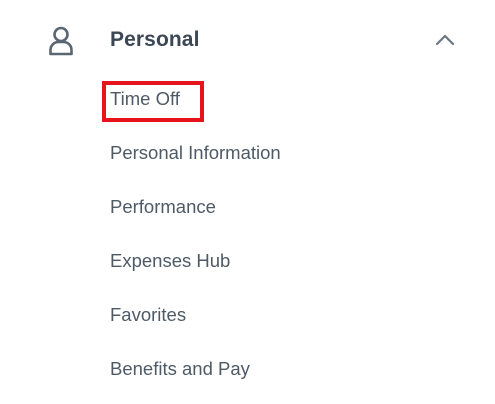 The width and height of the screenshot is (495, 404). I want to click on menu-item-expenses-hub: Expenses Hub, so click(247, 263).